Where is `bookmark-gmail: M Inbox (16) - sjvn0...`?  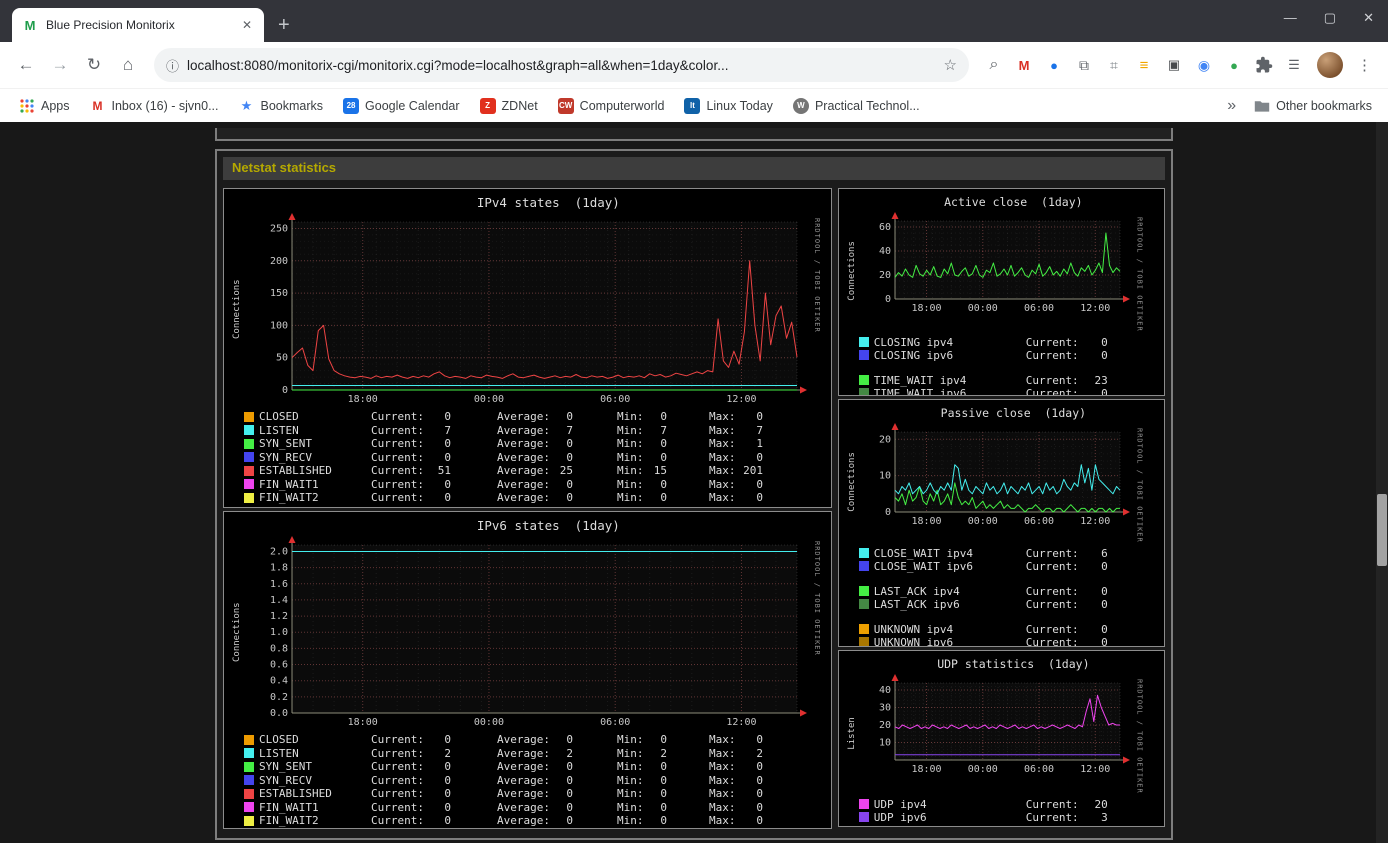
bookmark-gmail: M Inbox (16) - sjvn0... is located at coordinates (154, 106).